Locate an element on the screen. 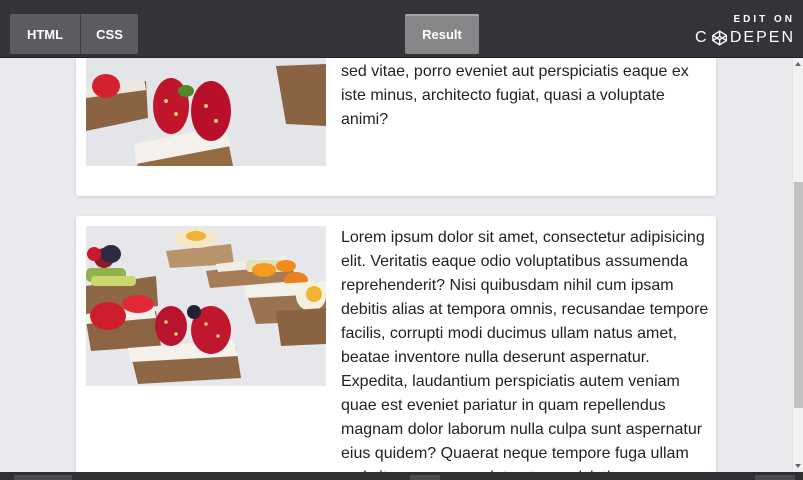  edit-on-label: EDIT ON is located at coordinates (764, 19).